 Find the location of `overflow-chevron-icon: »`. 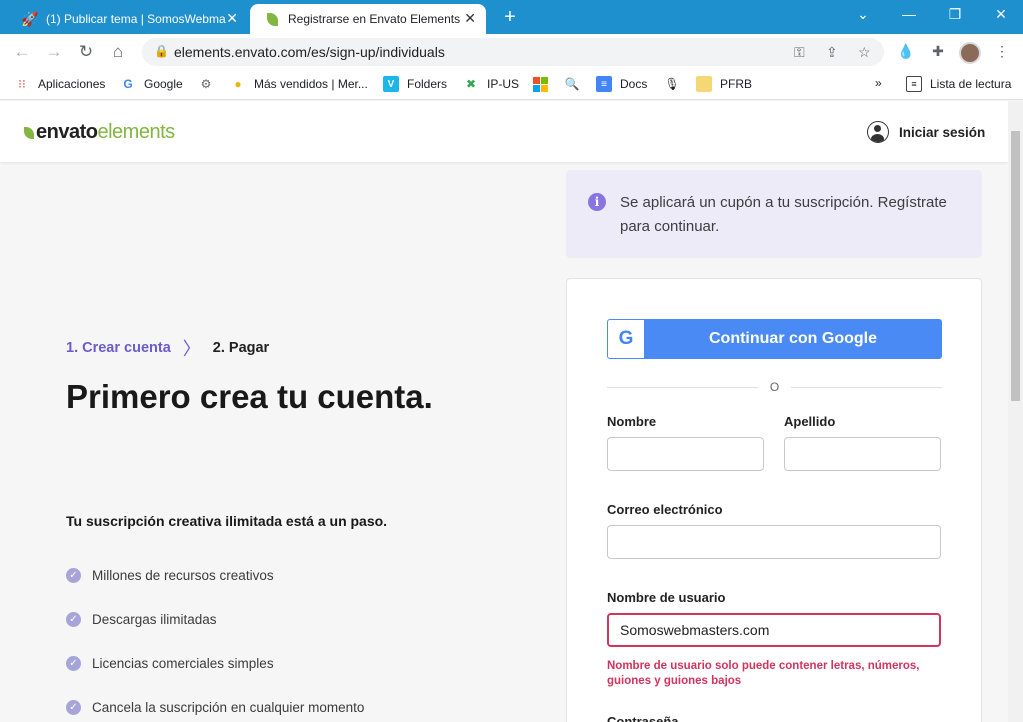

overflow-chevron-icon: » is located at coordinates (878, 83).